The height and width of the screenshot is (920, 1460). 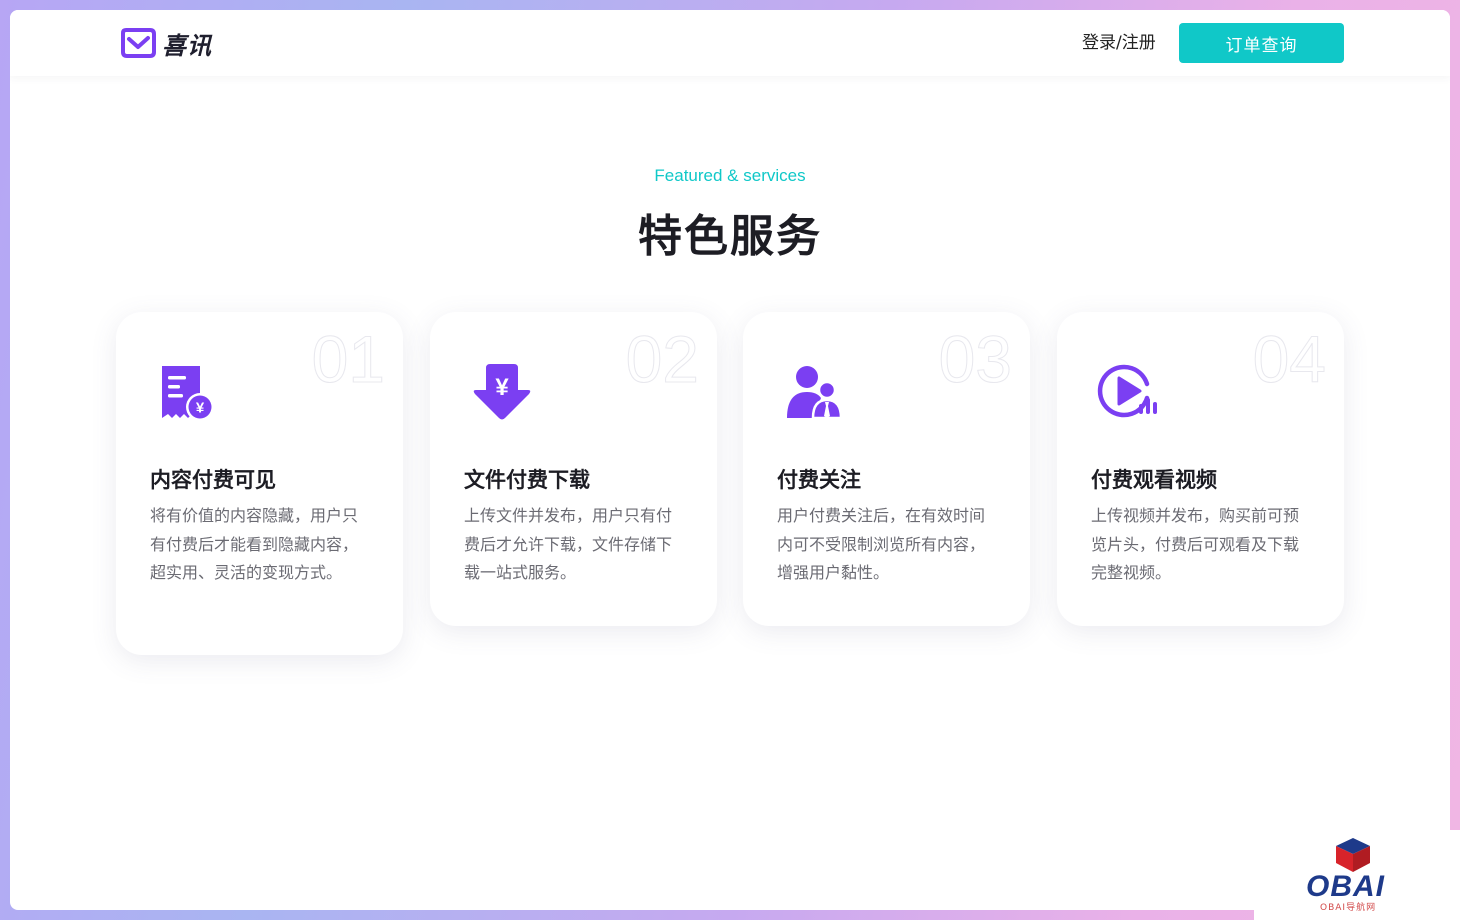 I want to click on card-title: 内容付费可见, so click(x=213, y=480).